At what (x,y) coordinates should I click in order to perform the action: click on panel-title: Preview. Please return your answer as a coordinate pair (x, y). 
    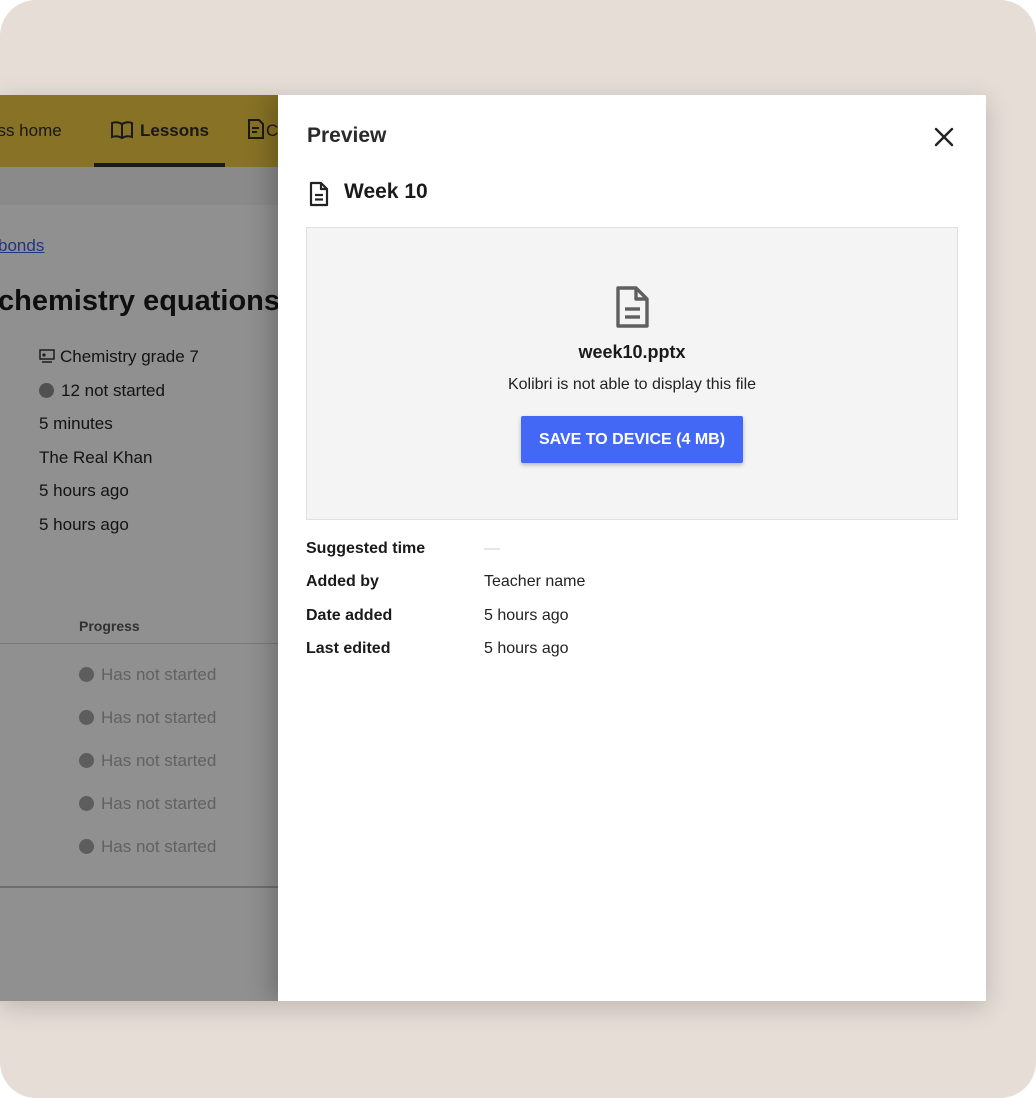
    Looking at the image, I should click on (347, 135).